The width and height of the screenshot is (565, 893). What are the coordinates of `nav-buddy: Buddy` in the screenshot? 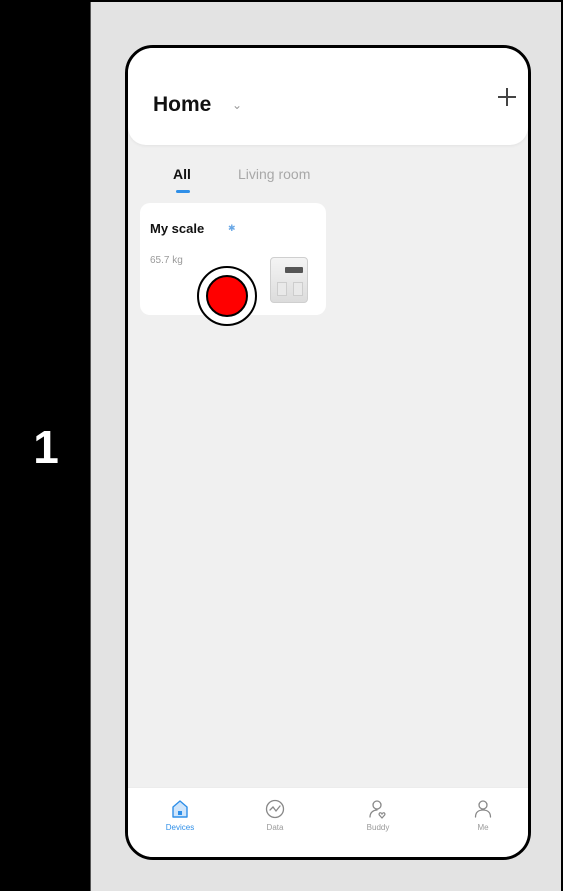 It's located at (378, 815).